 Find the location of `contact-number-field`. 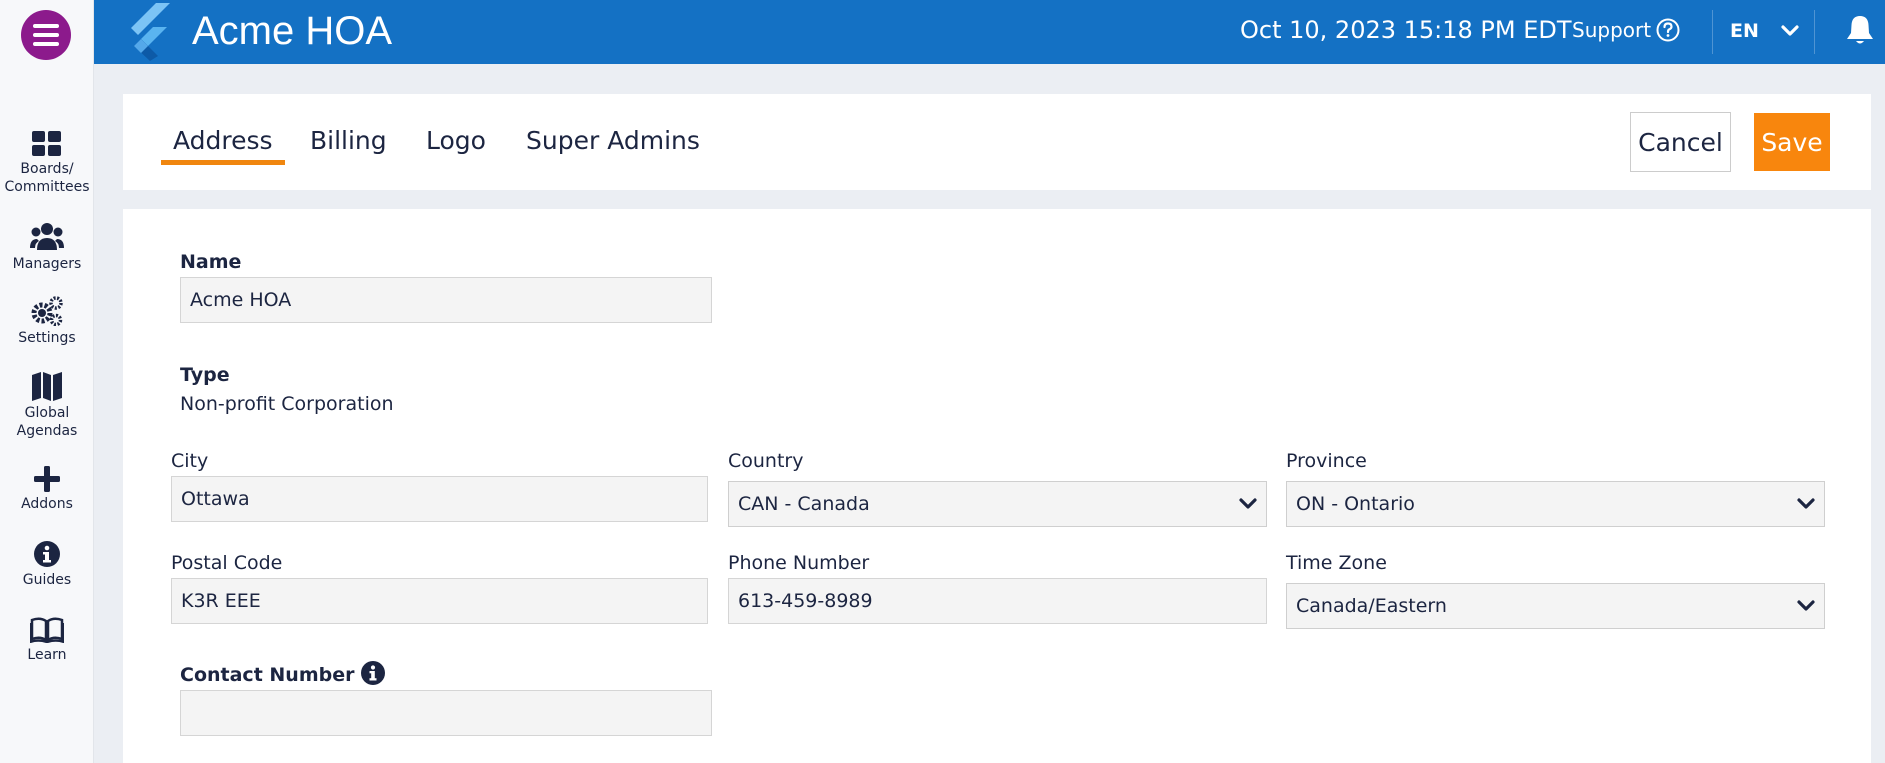

contact-number-field is located at coordinates (446, 713).